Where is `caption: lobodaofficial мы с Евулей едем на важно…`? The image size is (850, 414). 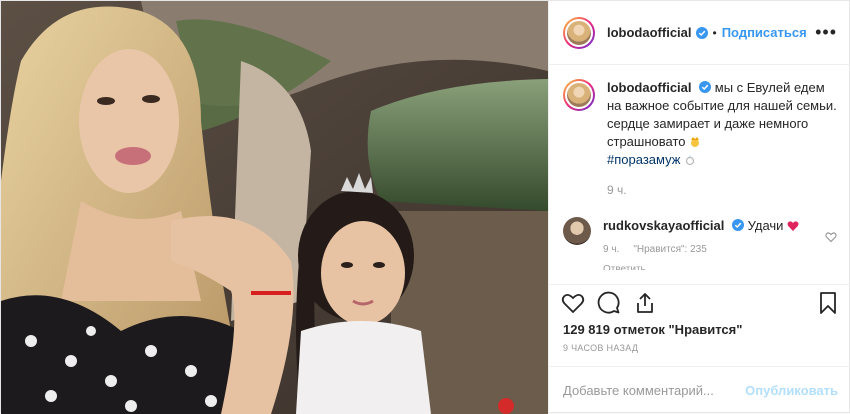
caption: lobodaofficial мы с Евулей едем на важно… is located at coordinates (700, 139).